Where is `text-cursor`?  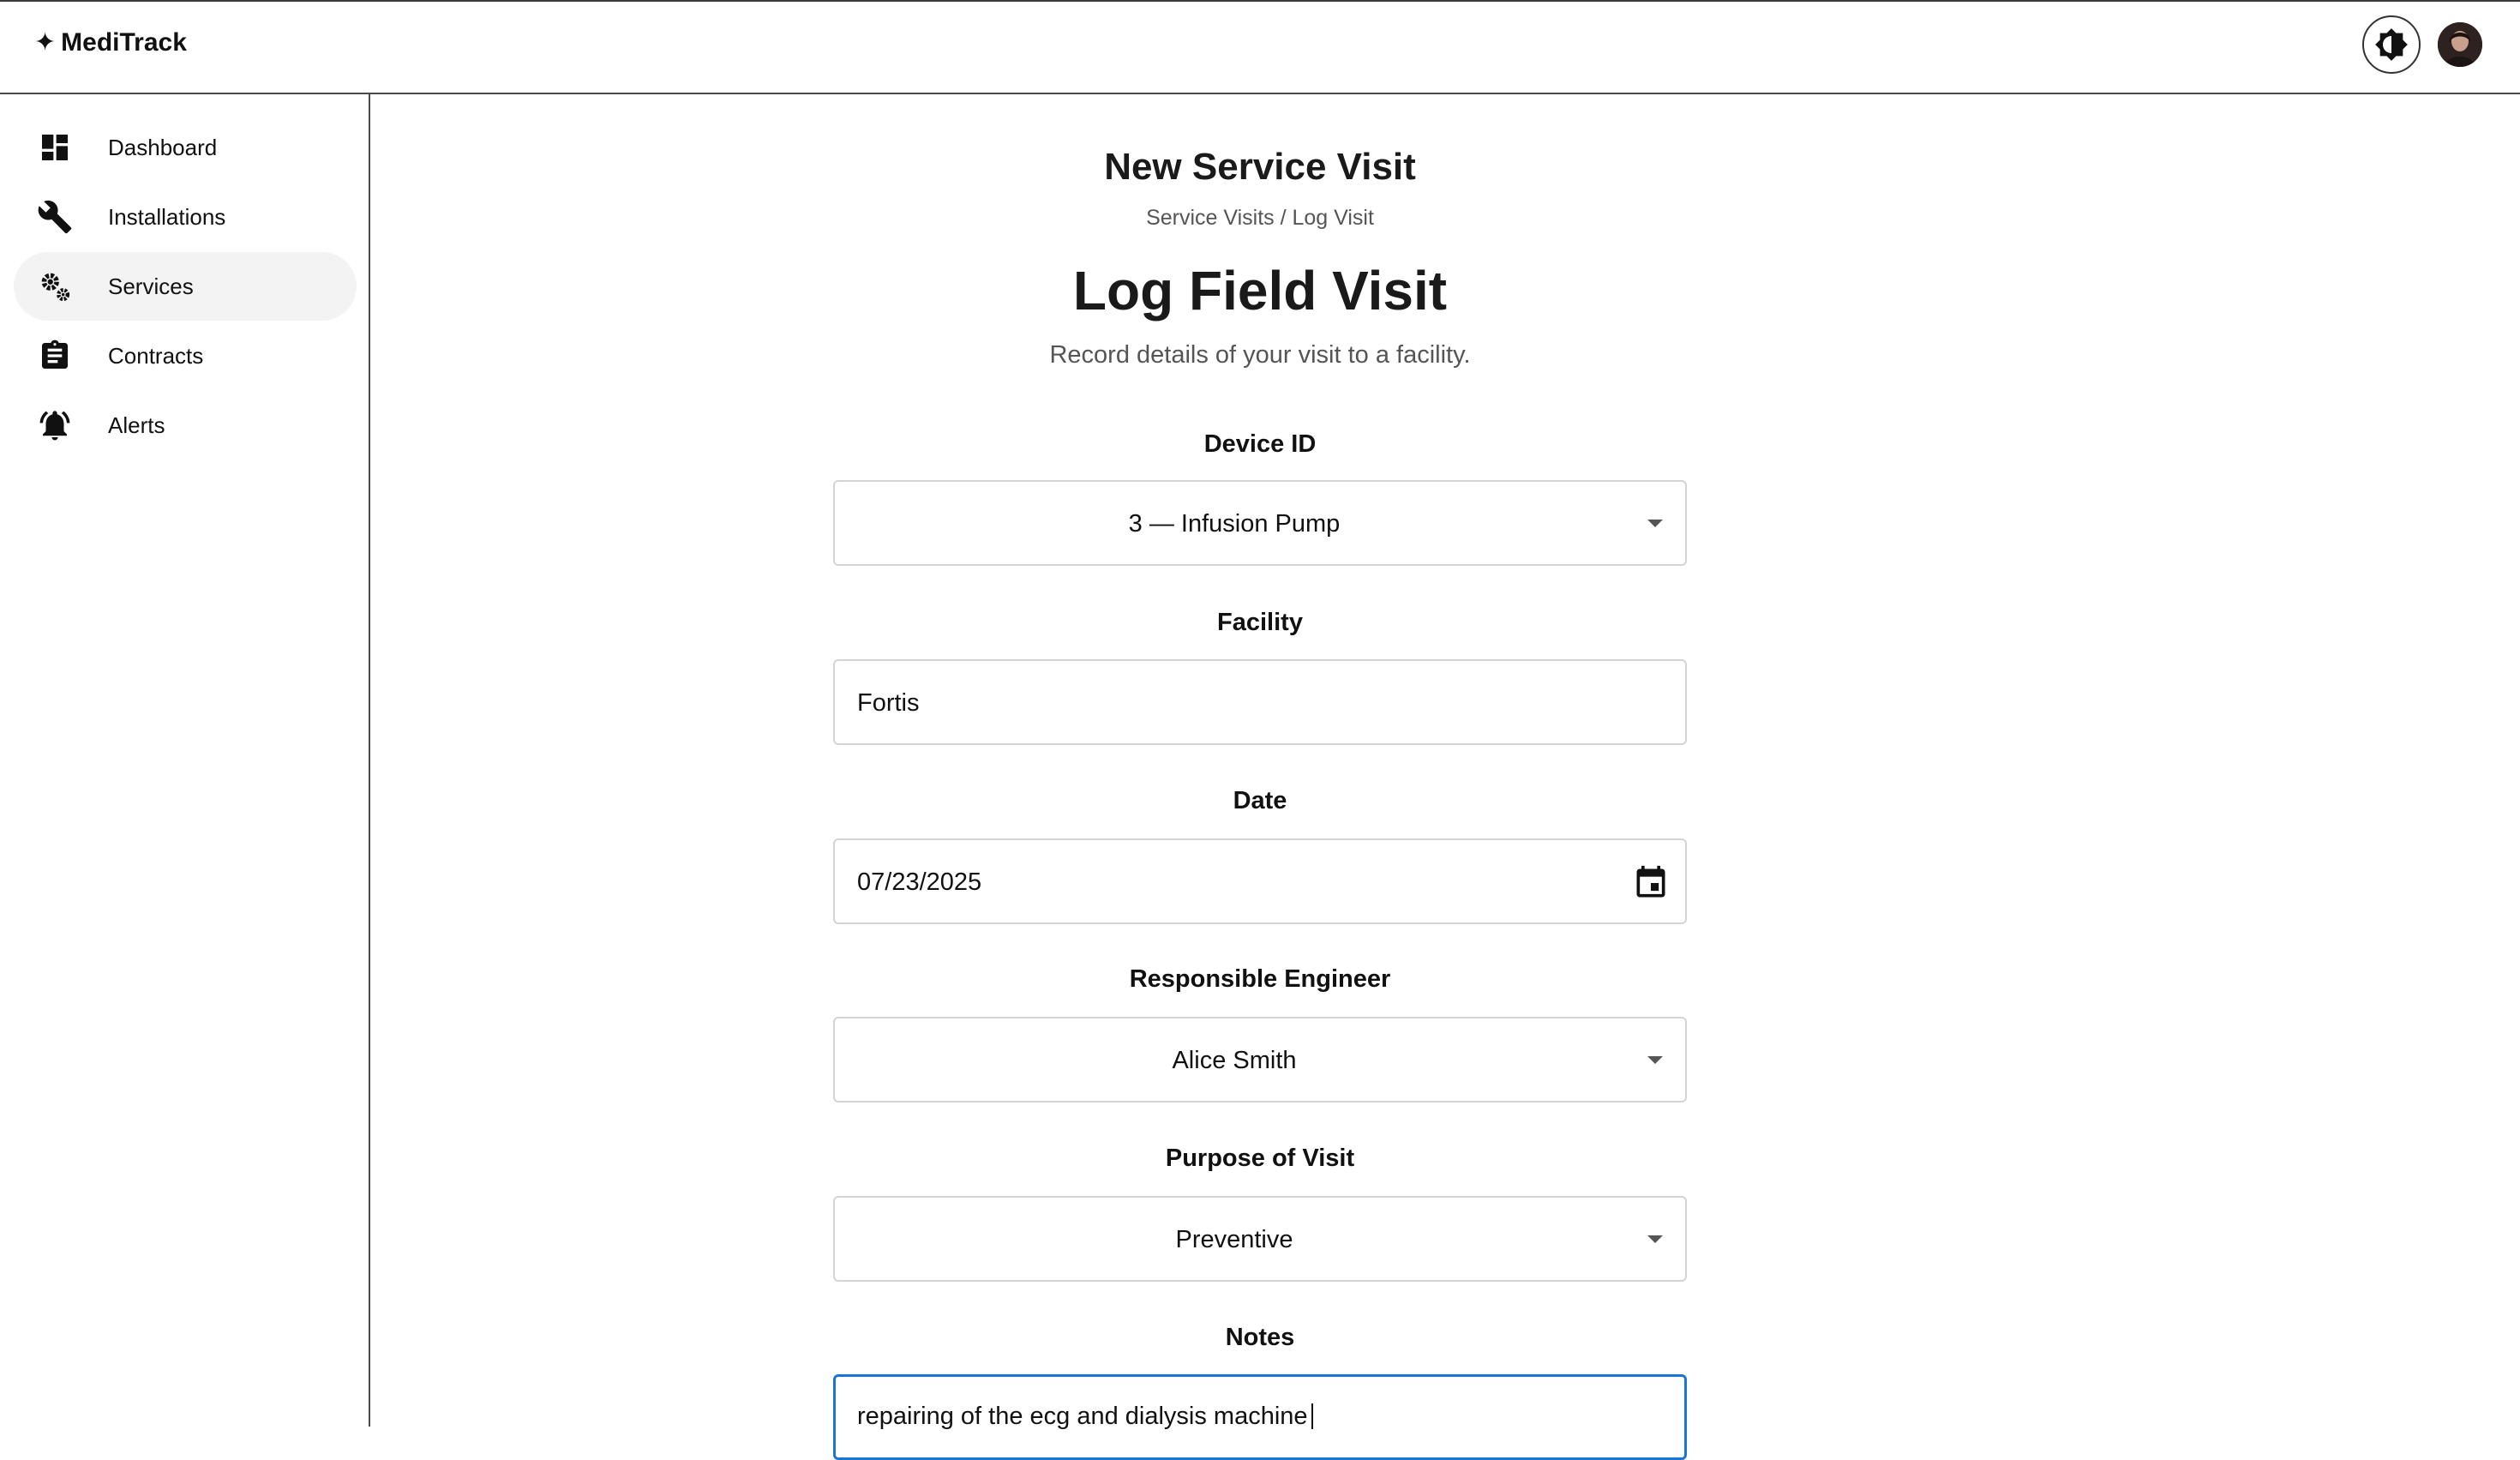 text-cursor is located at coordinates (1312, 1416).